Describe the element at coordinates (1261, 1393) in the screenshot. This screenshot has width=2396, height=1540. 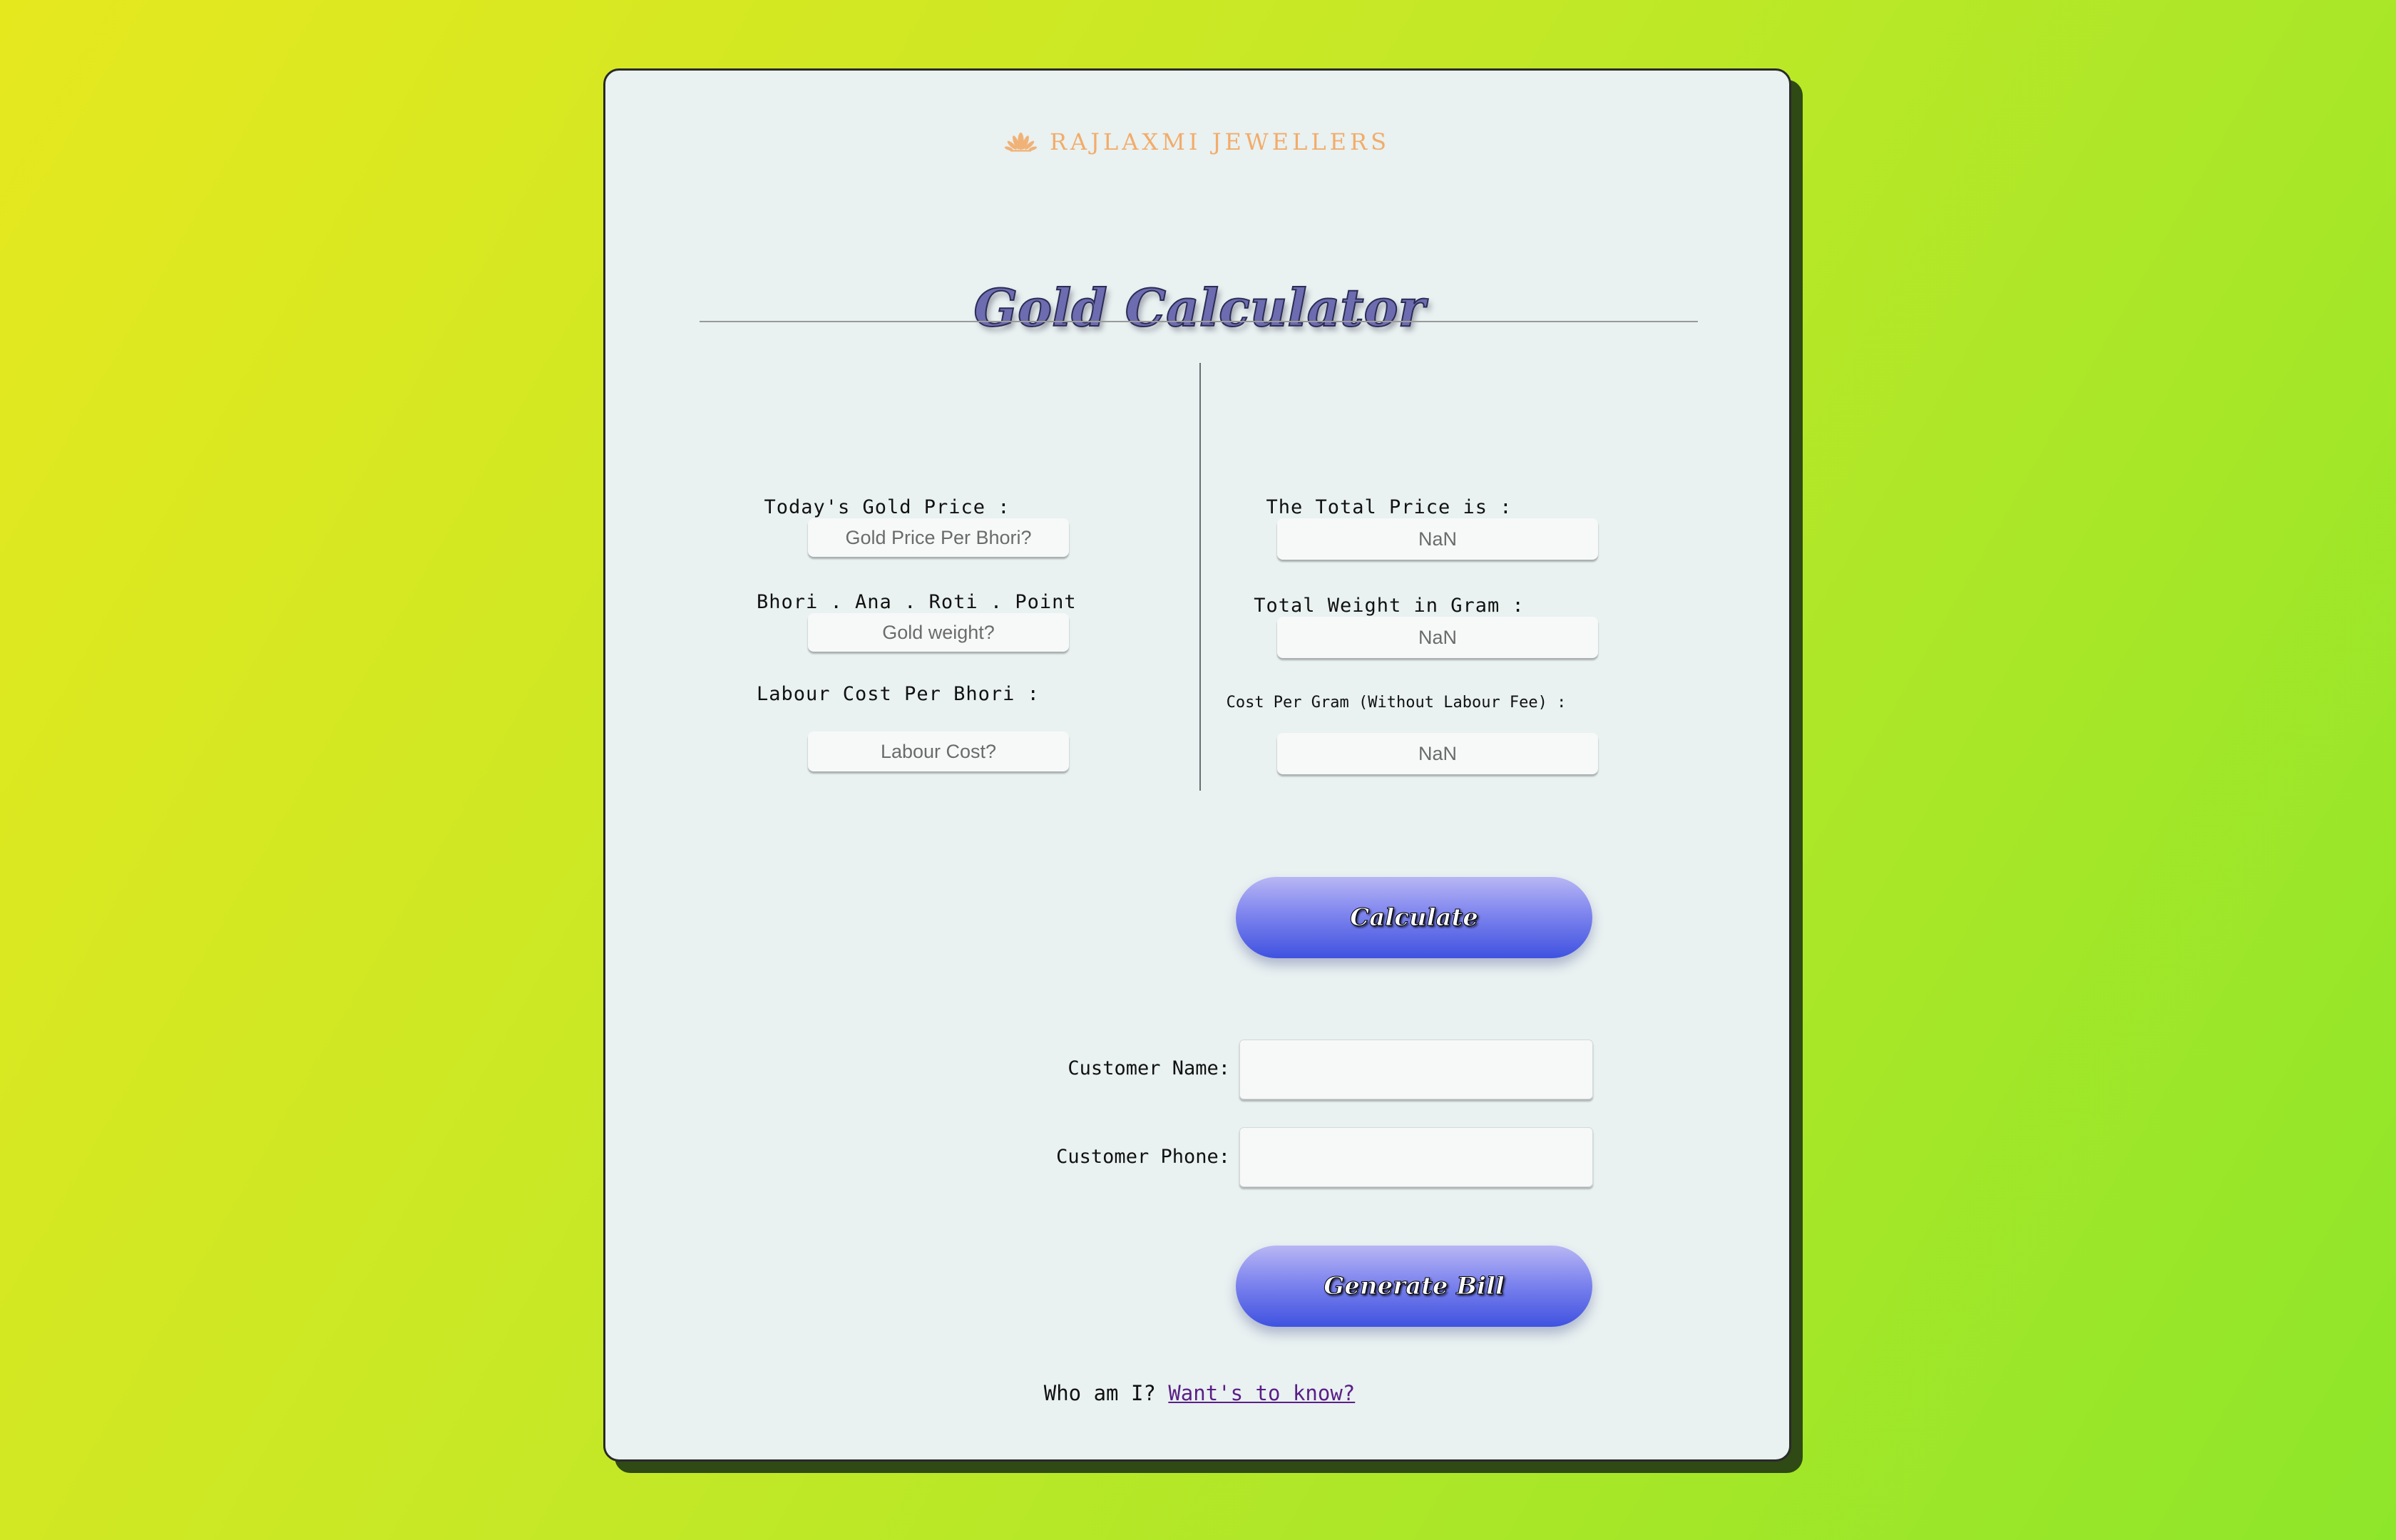
I see `footer-link: Want's to know?` at that location.